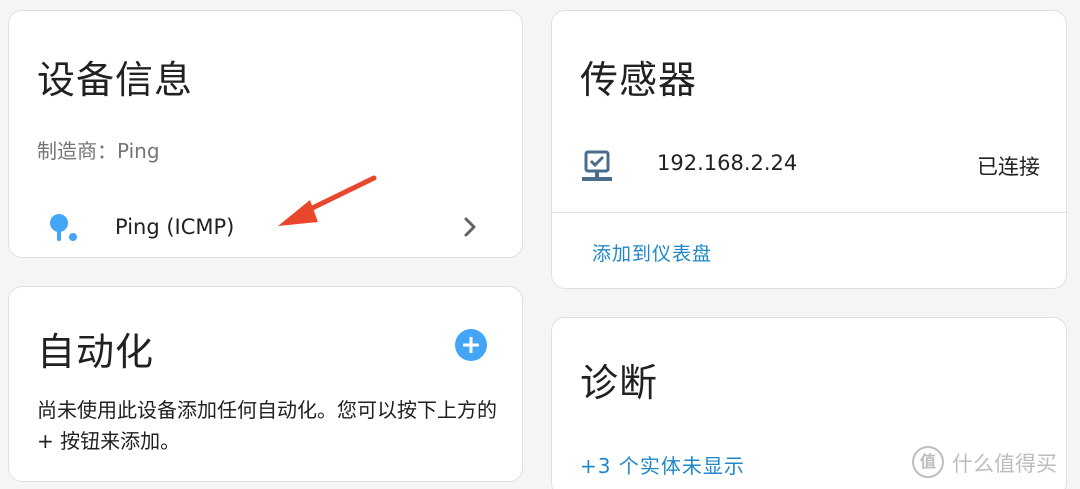 The height and width of the screenshot is (489, 1080). Describe the element at coordinates (928, 462) in the screenshot. I see `watermark-logo: 值` at that location.